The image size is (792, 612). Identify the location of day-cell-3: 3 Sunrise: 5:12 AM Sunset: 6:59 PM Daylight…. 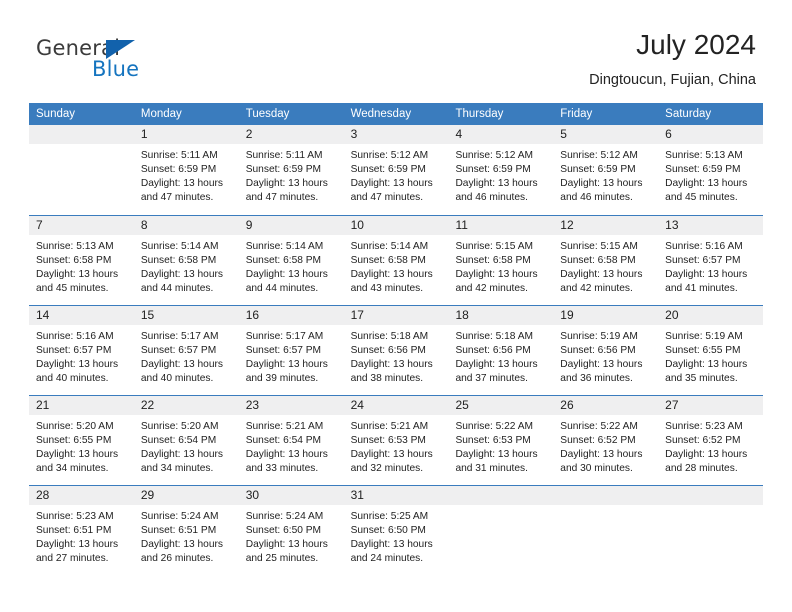
(396, 170).